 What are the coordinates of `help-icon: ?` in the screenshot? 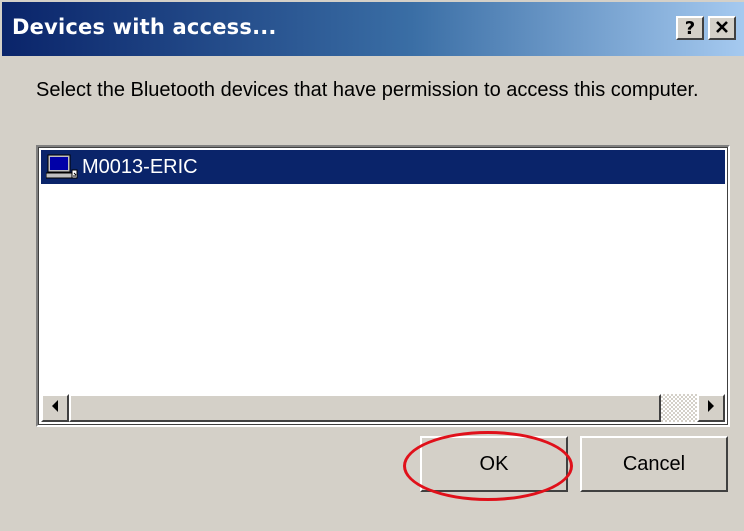 It's located at (690, 28).